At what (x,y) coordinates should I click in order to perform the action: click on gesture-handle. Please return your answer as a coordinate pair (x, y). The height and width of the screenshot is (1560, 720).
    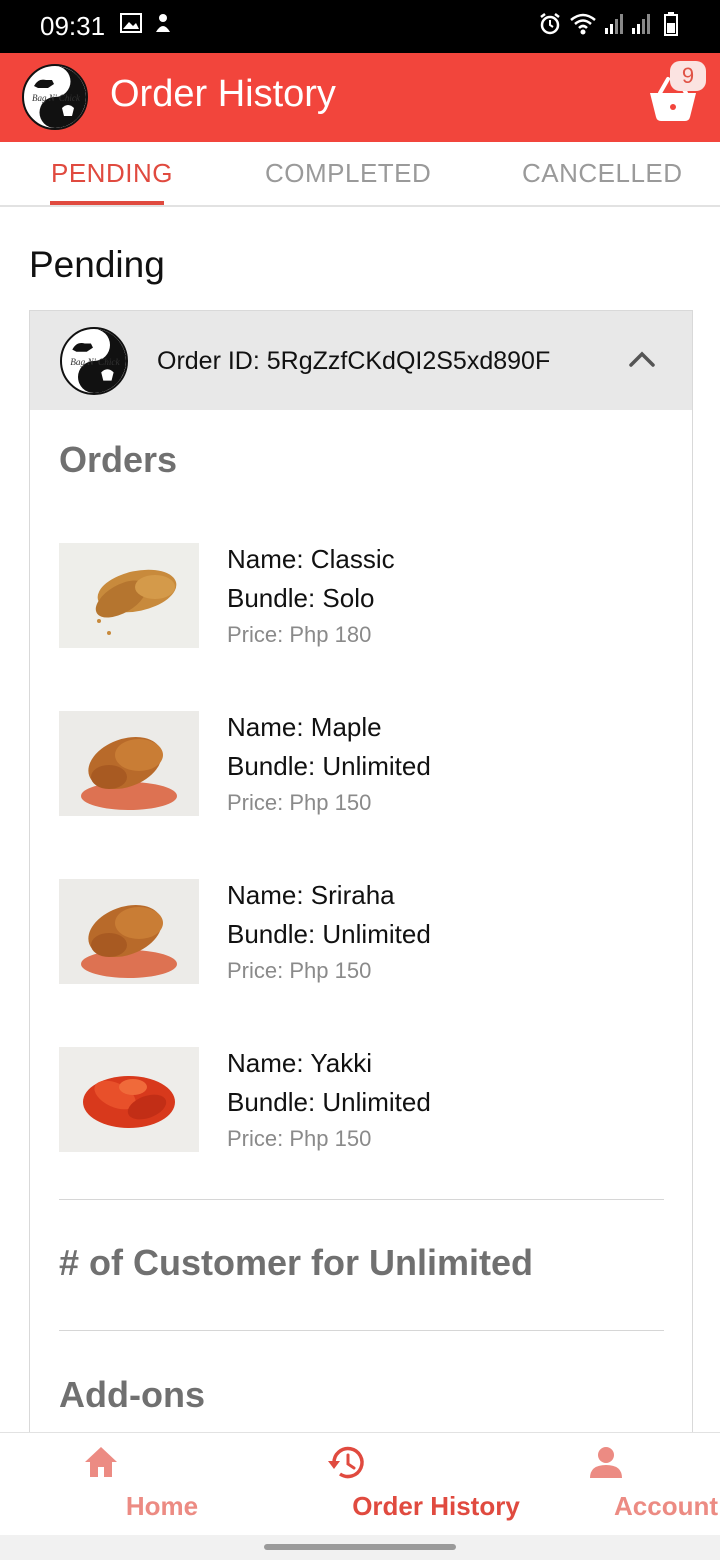
    Looking at the image, I should click on (360, 1547).